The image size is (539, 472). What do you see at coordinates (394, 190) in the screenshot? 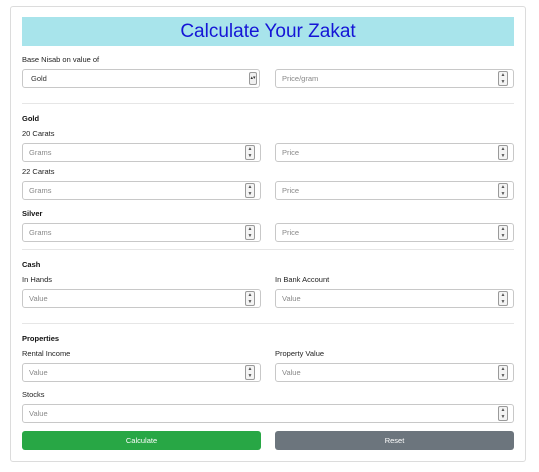
I see `gold-22-price-input` at bounding box center [394, 190].